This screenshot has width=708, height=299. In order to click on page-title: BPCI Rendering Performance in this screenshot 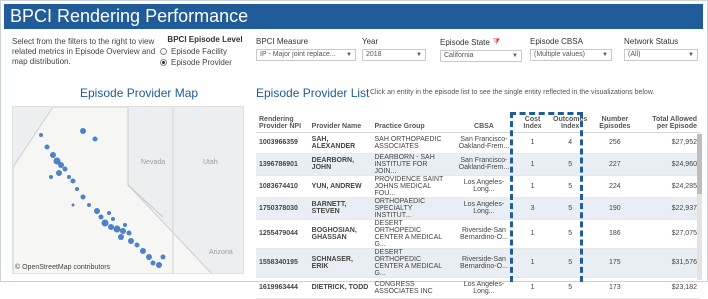, I will do `click(353, 16)`.